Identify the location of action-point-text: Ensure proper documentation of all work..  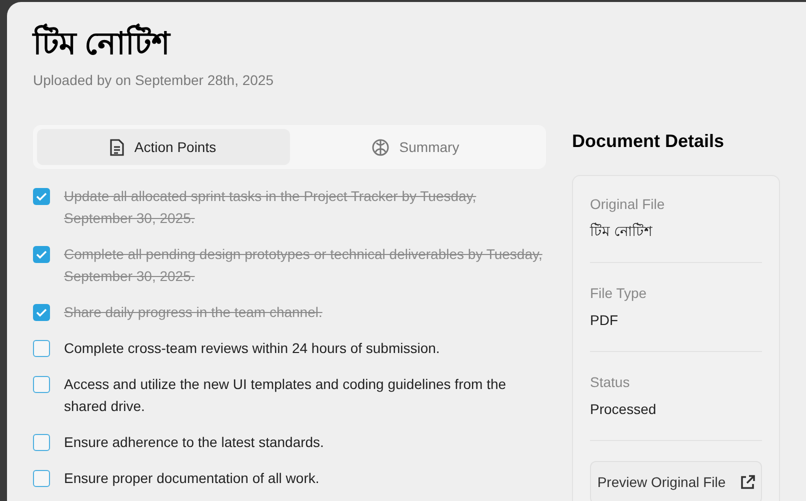
(192, 478).